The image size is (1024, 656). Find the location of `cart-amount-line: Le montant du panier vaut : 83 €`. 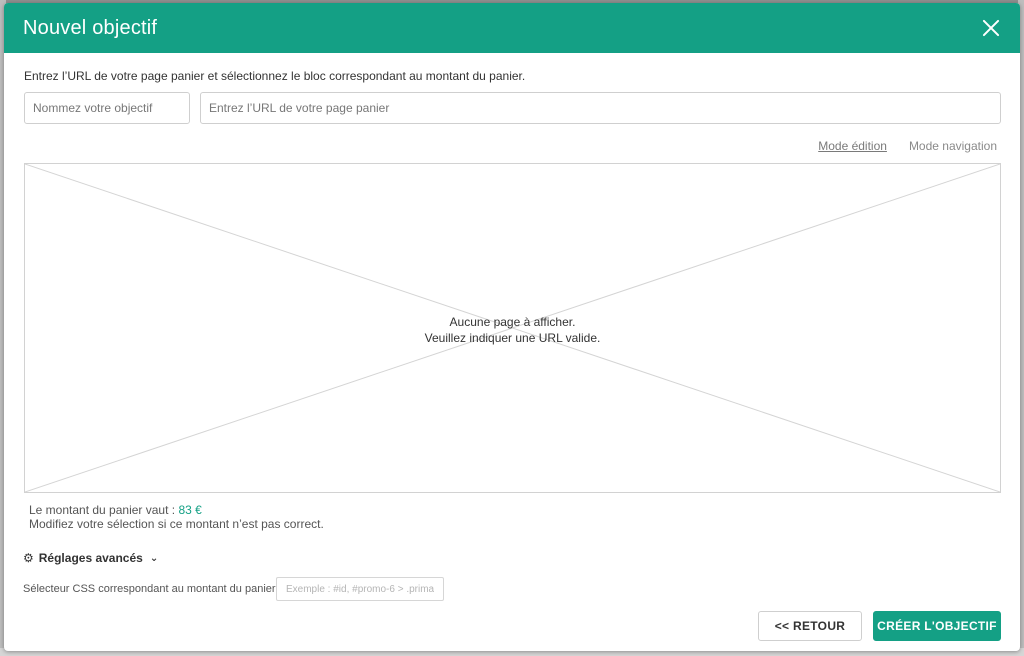

cart-amount-line: Le montant du panier vaut : 83 € is located at coordinates (176, 510).